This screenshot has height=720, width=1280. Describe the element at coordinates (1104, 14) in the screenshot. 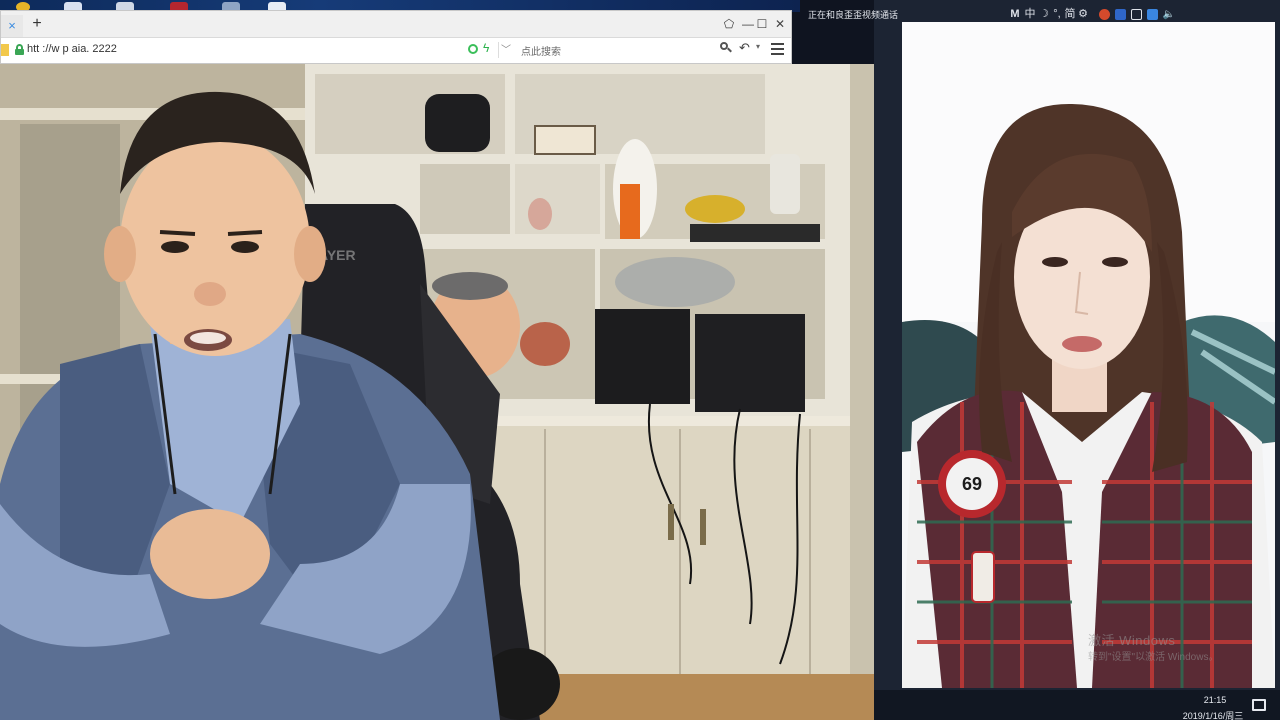

I see `antivirus-icon` at that location.